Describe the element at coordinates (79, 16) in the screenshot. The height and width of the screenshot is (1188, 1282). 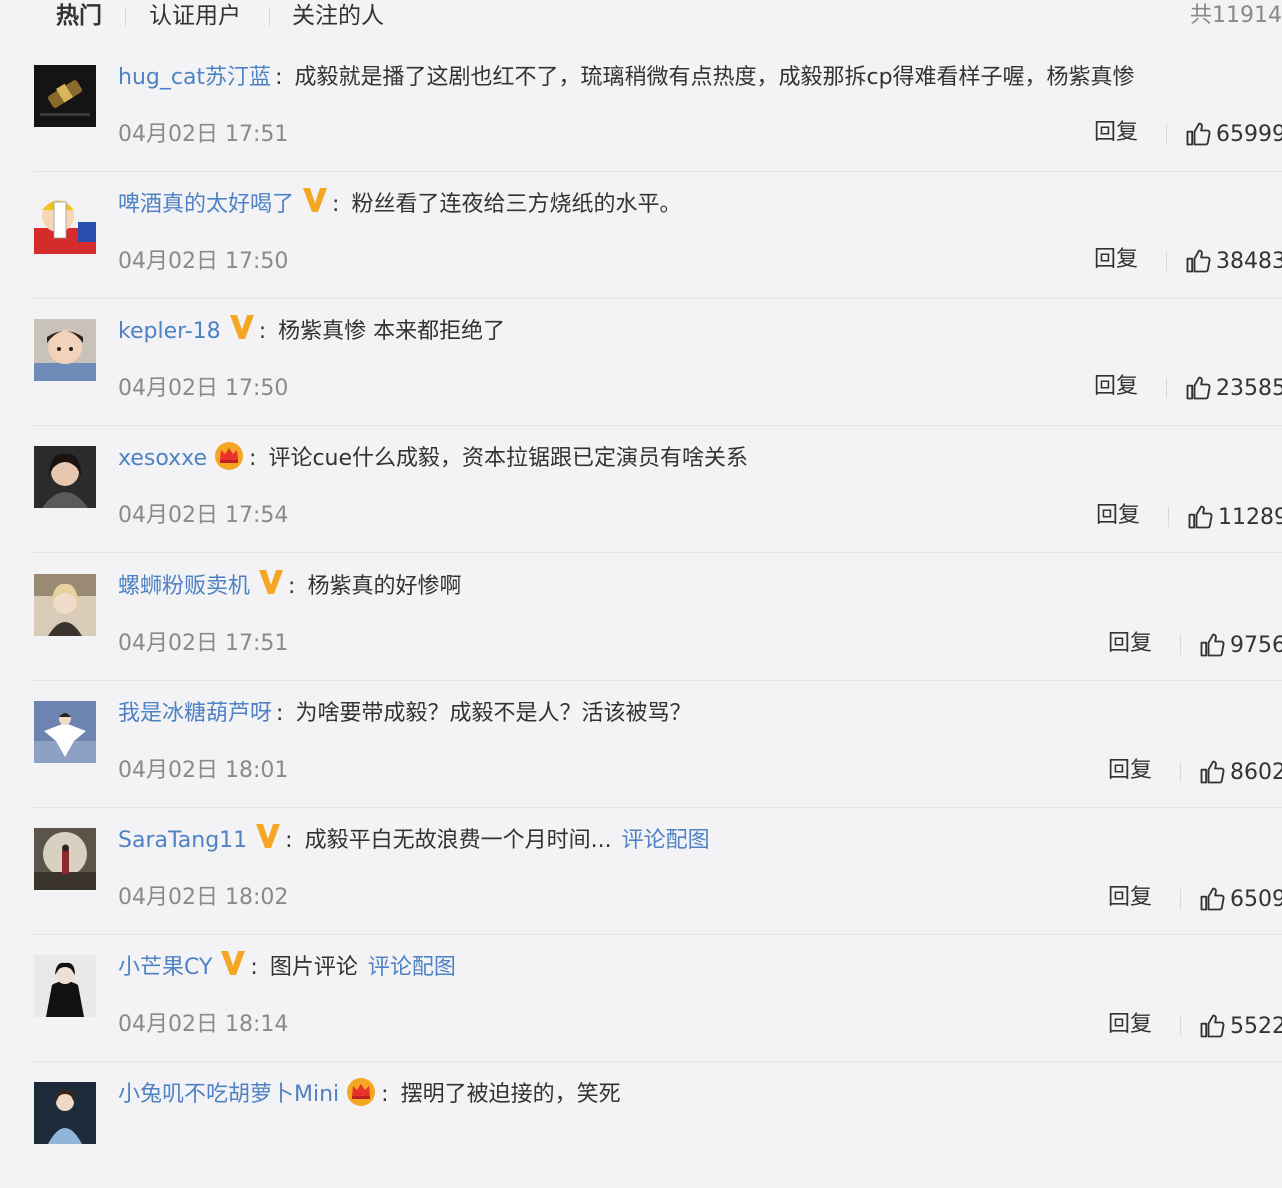
I see `tab-hot: 热门` at that location.